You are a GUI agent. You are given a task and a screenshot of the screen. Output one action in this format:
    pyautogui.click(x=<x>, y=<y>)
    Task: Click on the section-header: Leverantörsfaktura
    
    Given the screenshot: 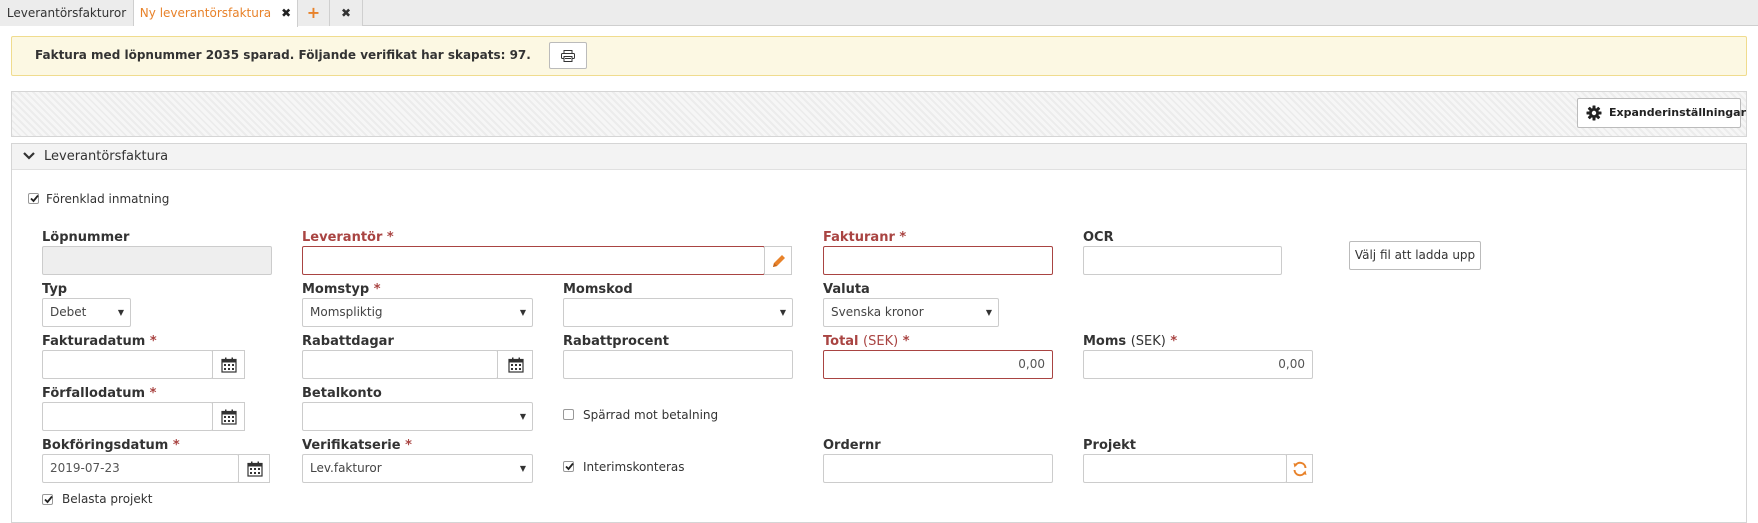 What is the action you would take?
    pyautogui.click(x=879, y=157)
    